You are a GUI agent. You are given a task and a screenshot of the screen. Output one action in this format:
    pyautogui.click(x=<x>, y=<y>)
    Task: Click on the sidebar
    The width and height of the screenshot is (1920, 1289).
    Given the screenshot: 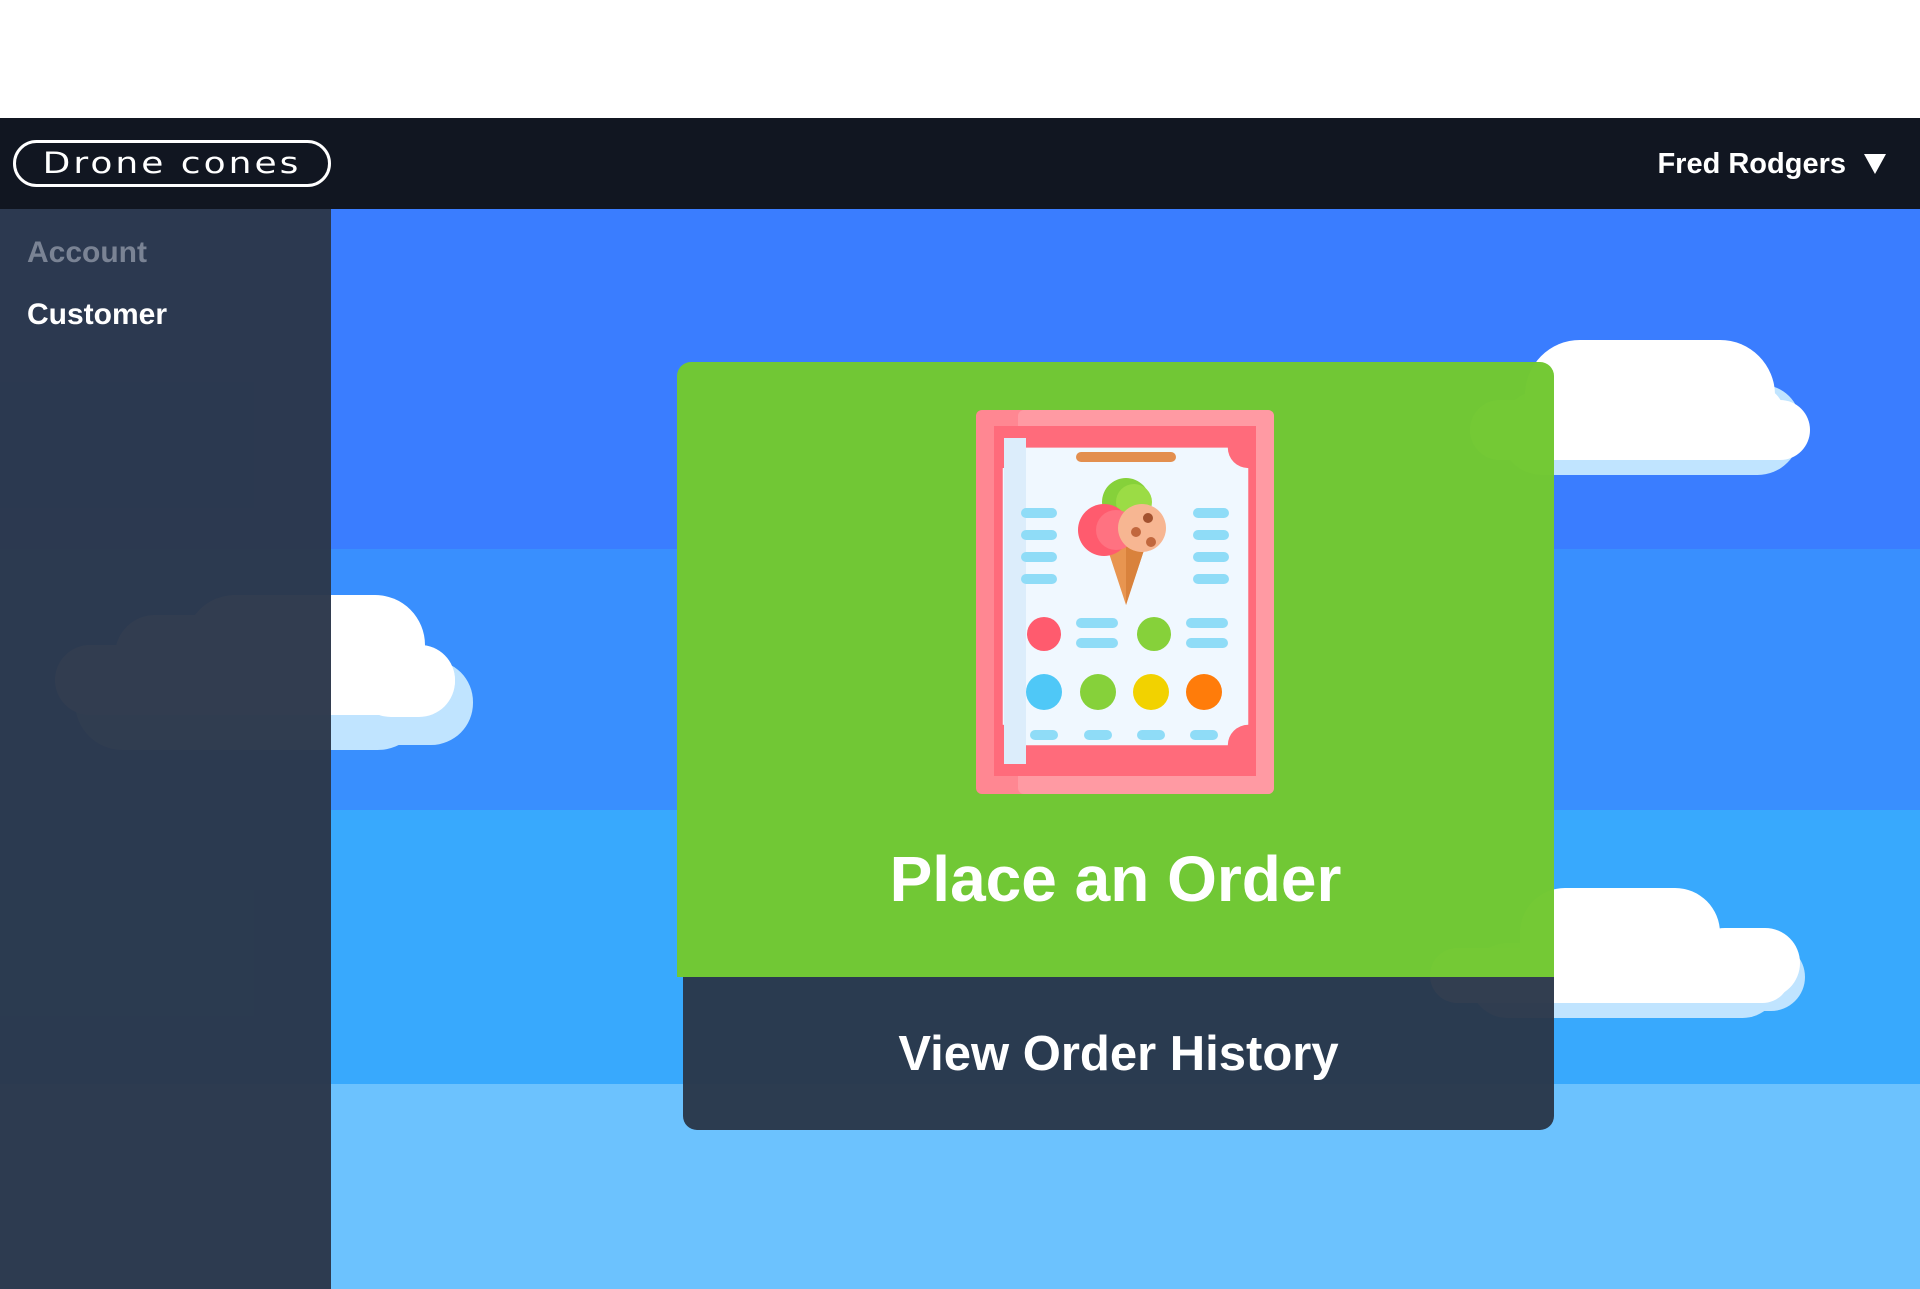 What is the action you would take?
    pyautogui.click(x=165, y=749)
    